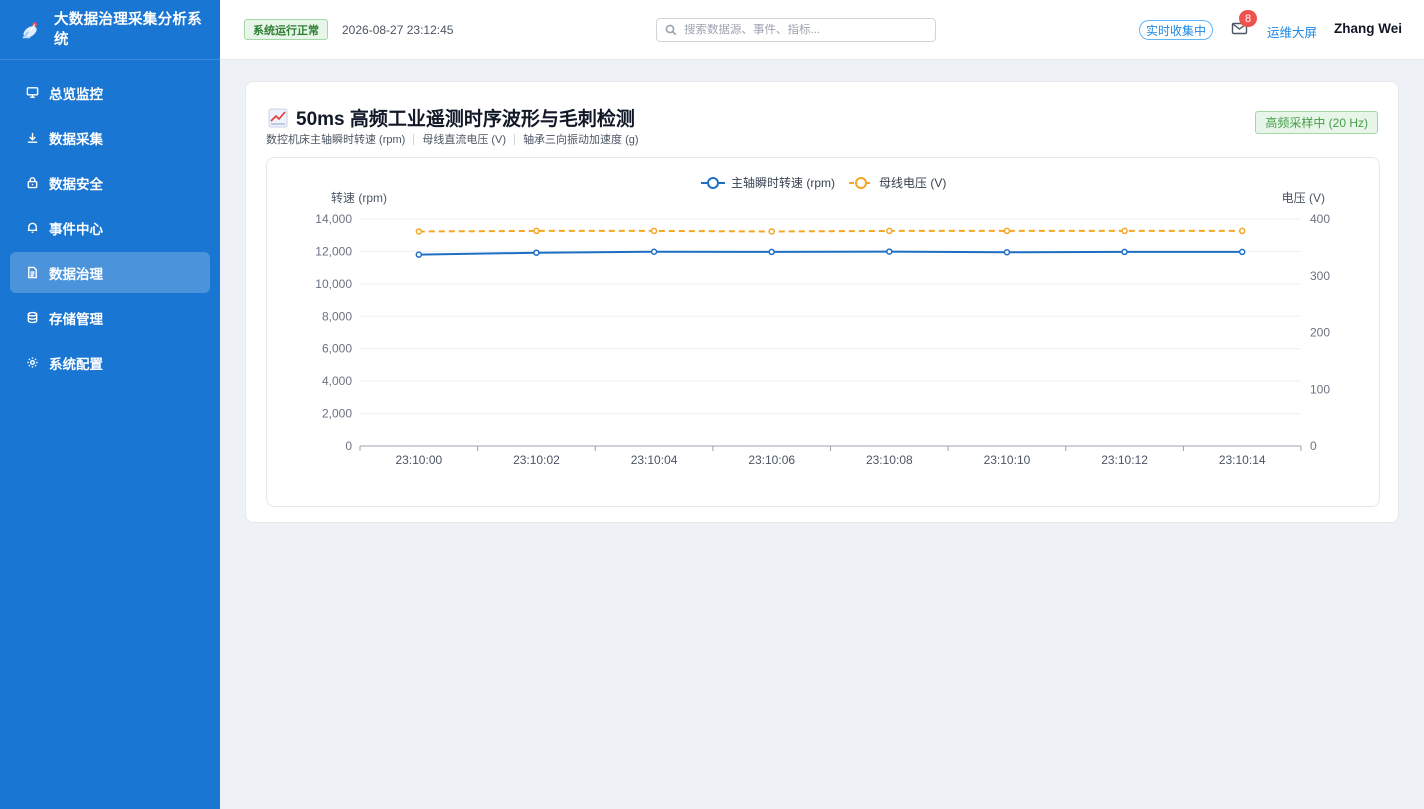  I want to click on y-left-tick-label: 6,000, so click(337, 349).